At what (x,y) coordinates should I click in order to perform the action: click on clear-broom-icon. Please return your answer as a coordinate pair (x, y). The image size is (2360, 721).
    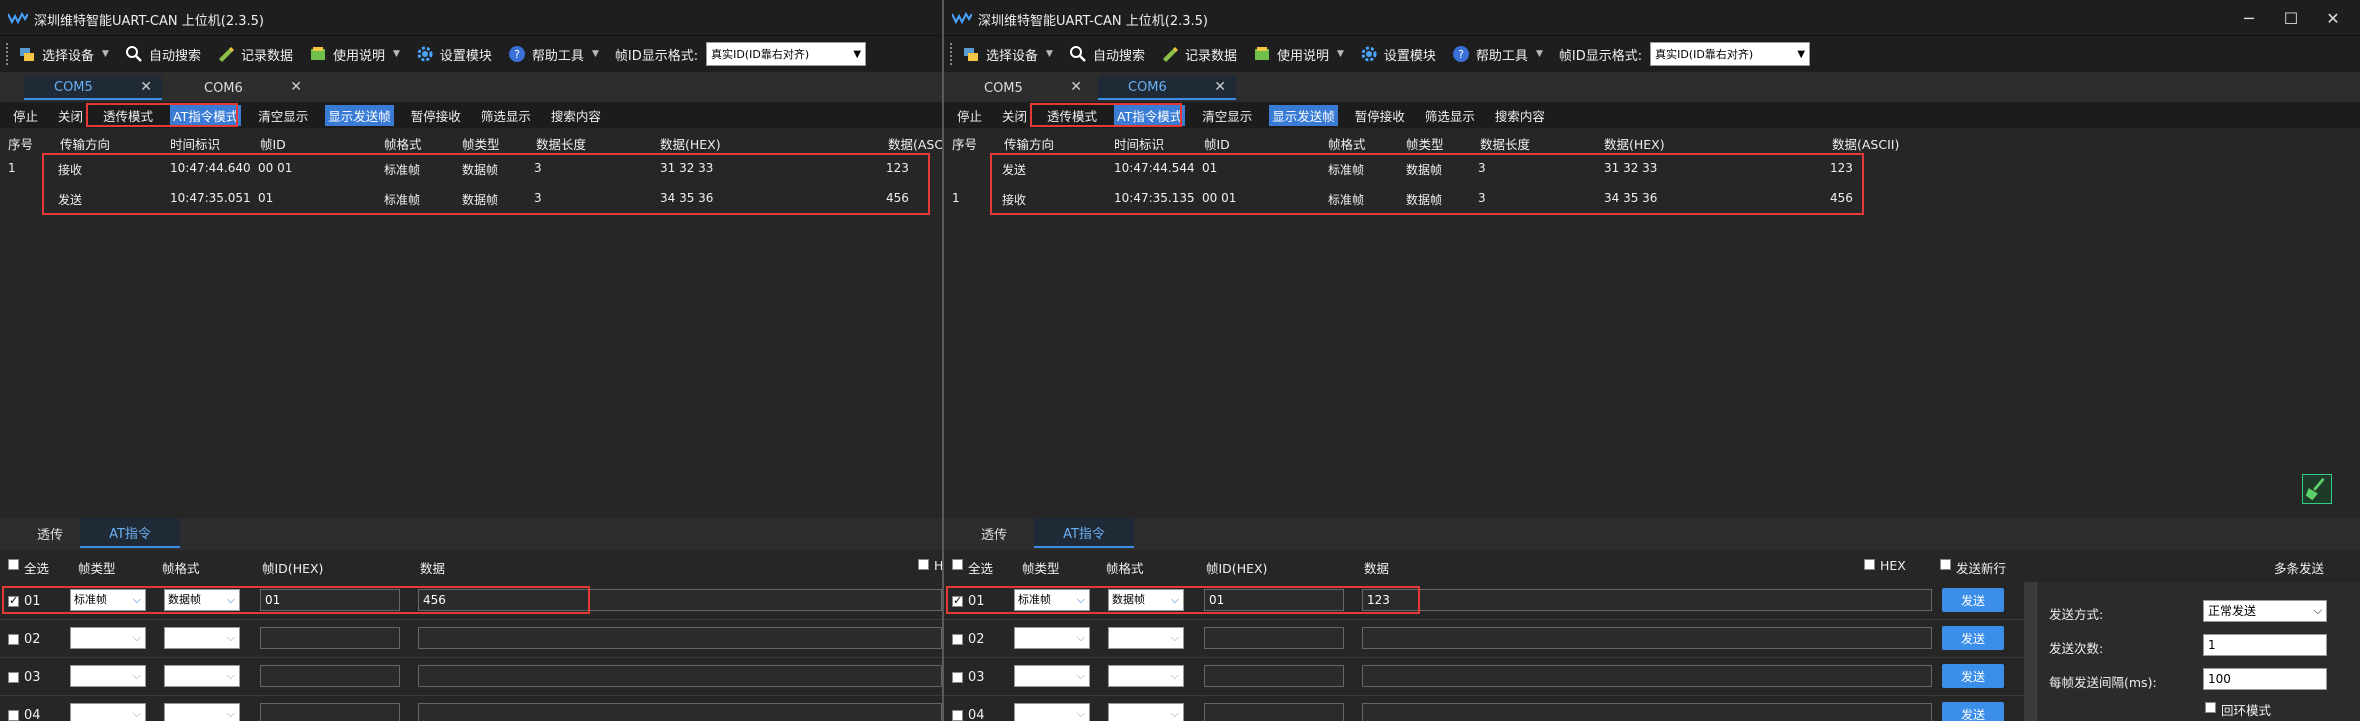
    Looking at the image, I should click on (2317, 489).